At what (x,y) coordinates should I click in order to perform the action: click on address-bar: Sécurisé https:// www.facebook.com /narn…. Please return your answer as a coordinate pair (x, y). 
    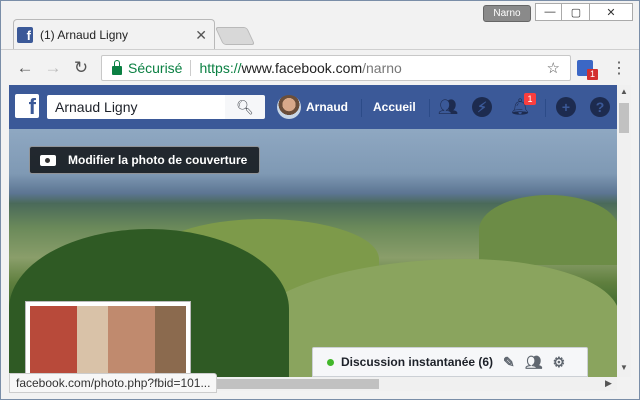
    Looking at the image, I should click on (336, 68).